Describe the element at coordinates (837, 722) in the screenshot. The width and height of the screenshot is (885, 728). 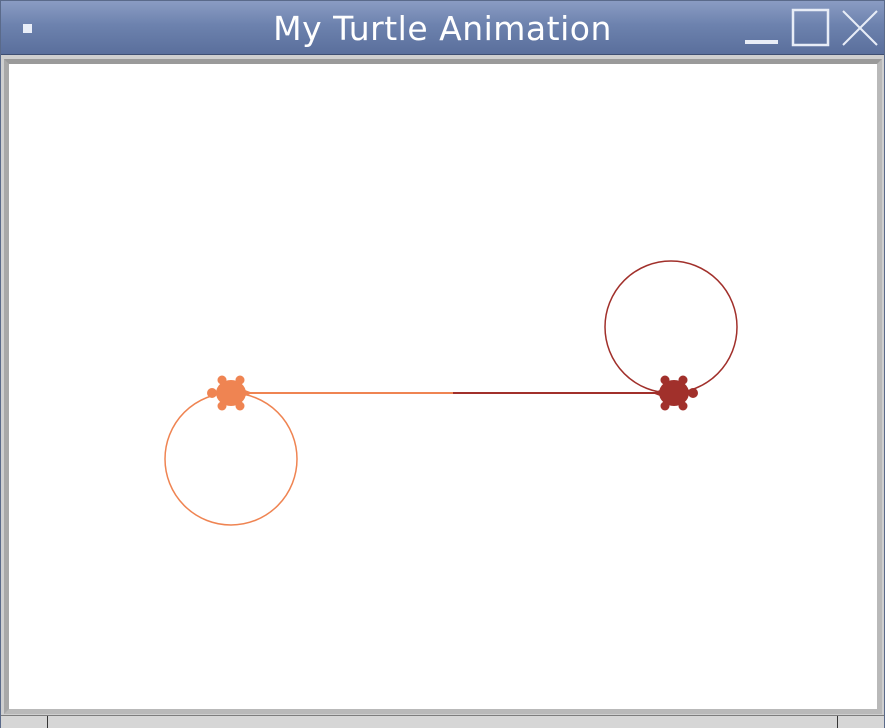
I see `resize-grip-right` at that location.